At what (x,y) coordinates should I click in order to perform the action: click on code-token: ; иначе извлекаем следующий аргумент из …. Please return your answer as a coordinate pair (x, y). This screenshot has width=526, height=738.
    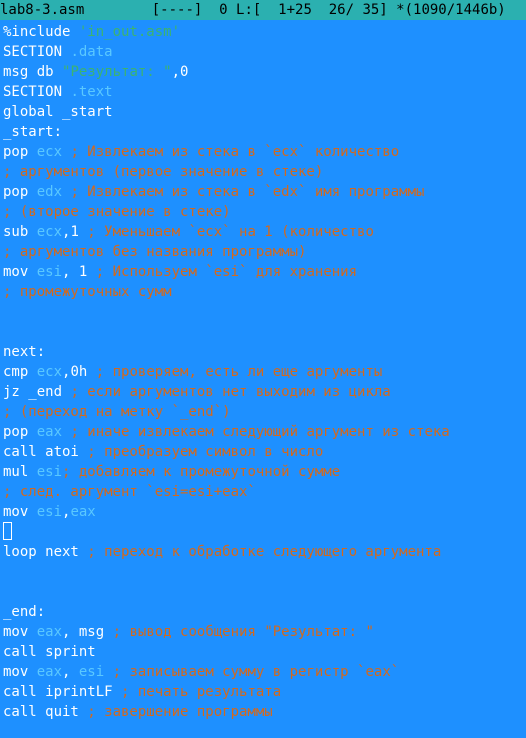
    Looking at the image, I should click on (256, 432).